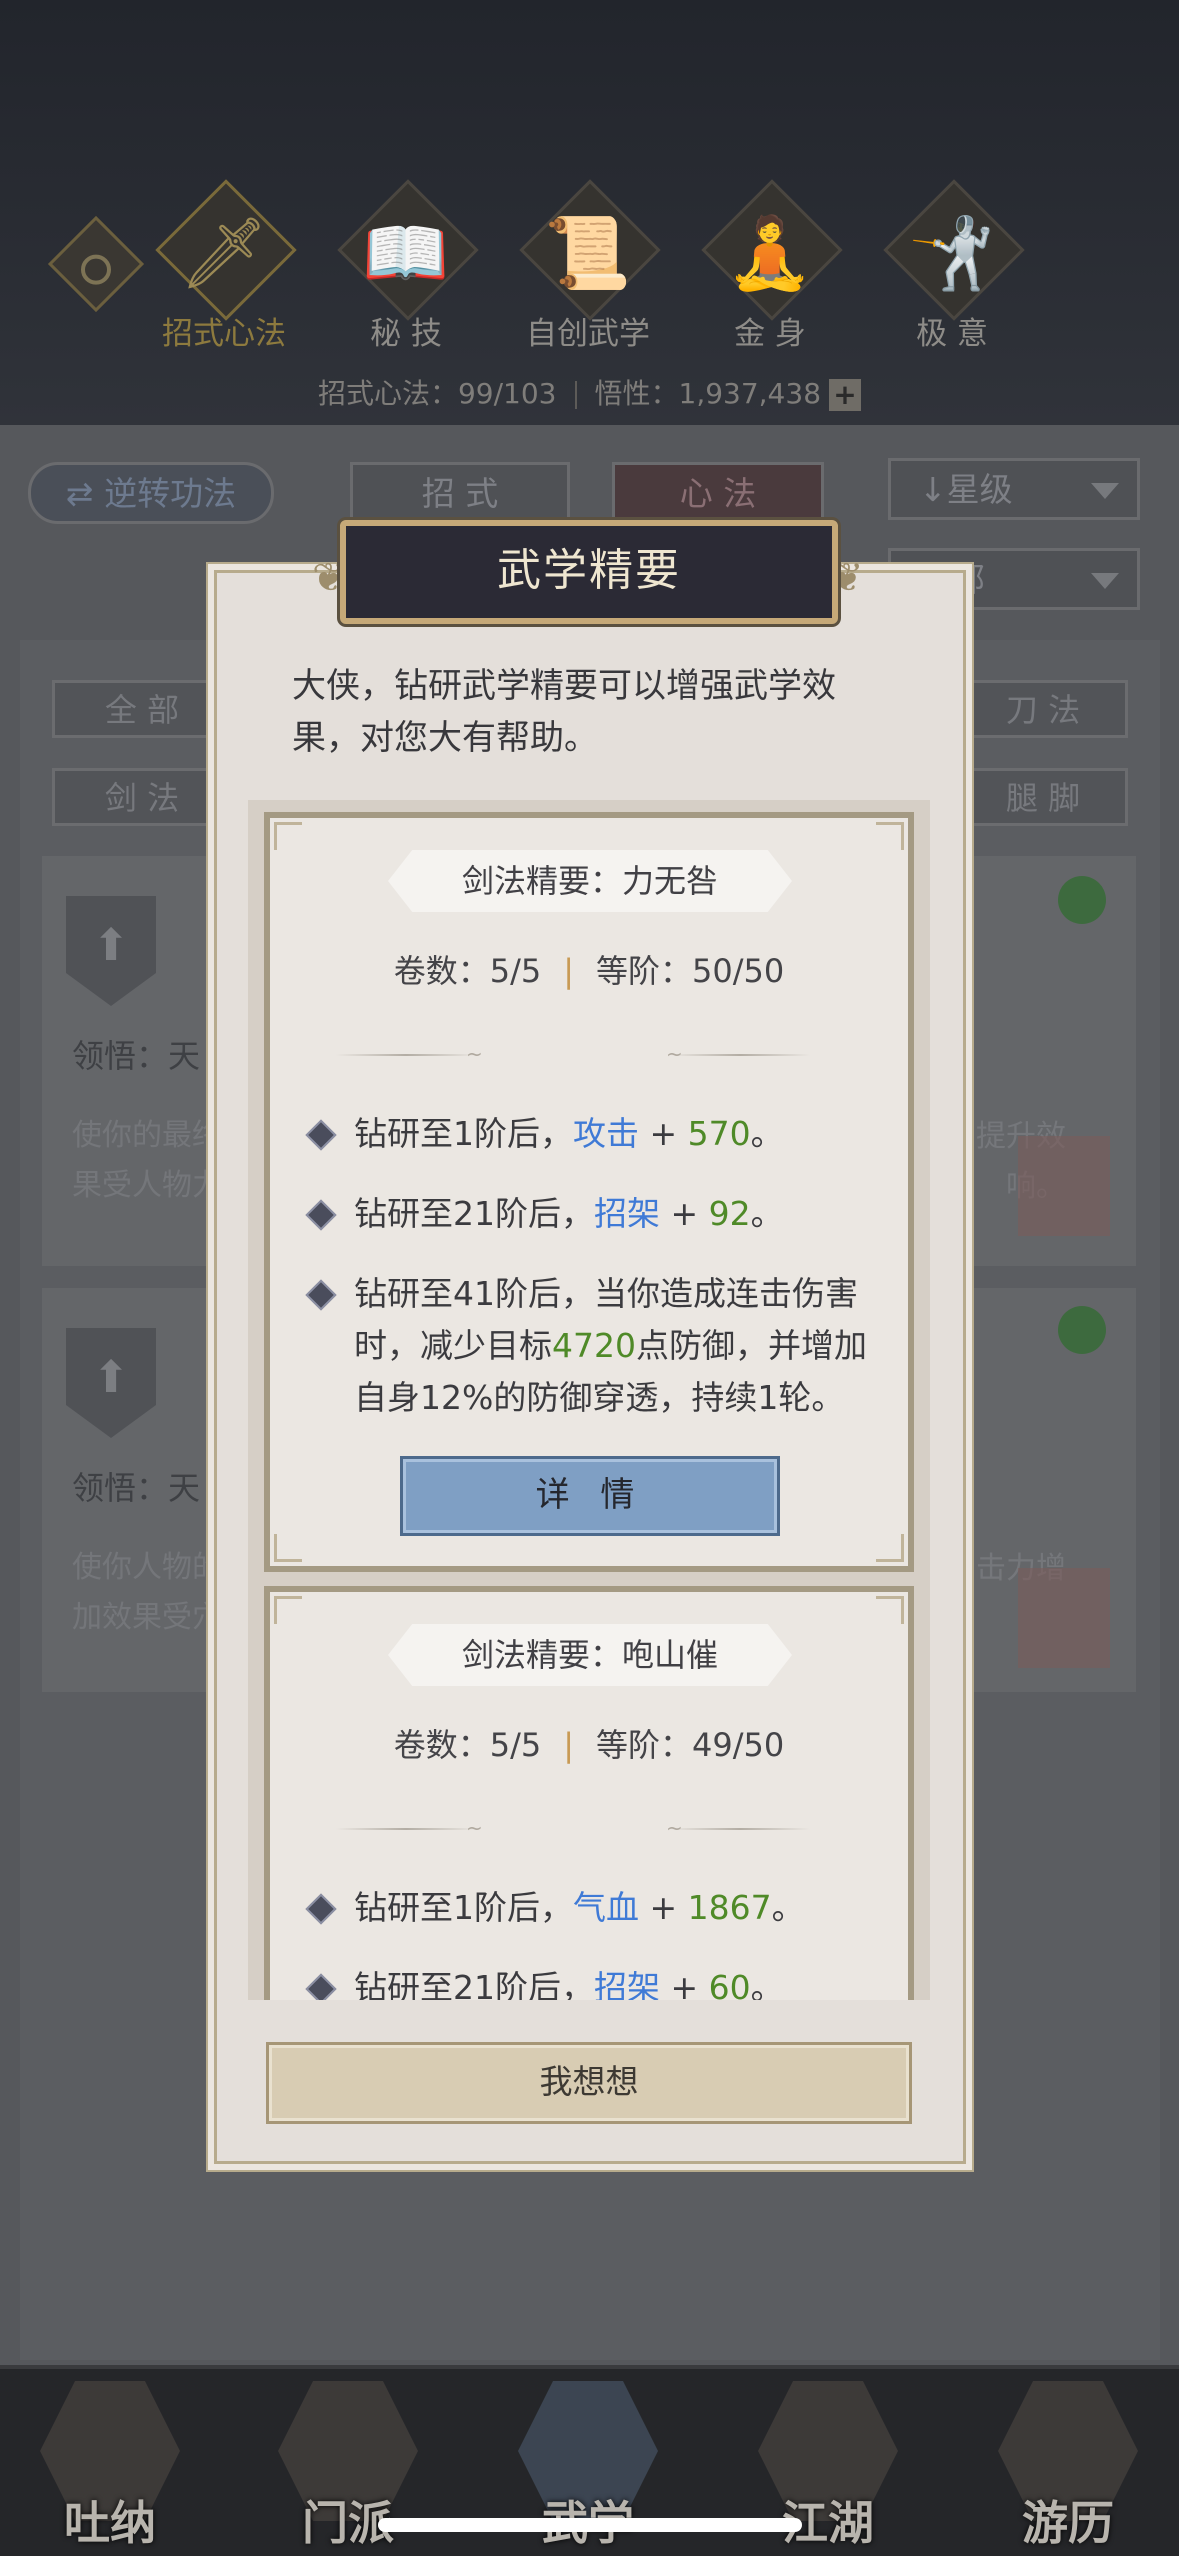 The image size is (1179, 2556). I want to click on sword-icon: 🗡, so click(224, 253).